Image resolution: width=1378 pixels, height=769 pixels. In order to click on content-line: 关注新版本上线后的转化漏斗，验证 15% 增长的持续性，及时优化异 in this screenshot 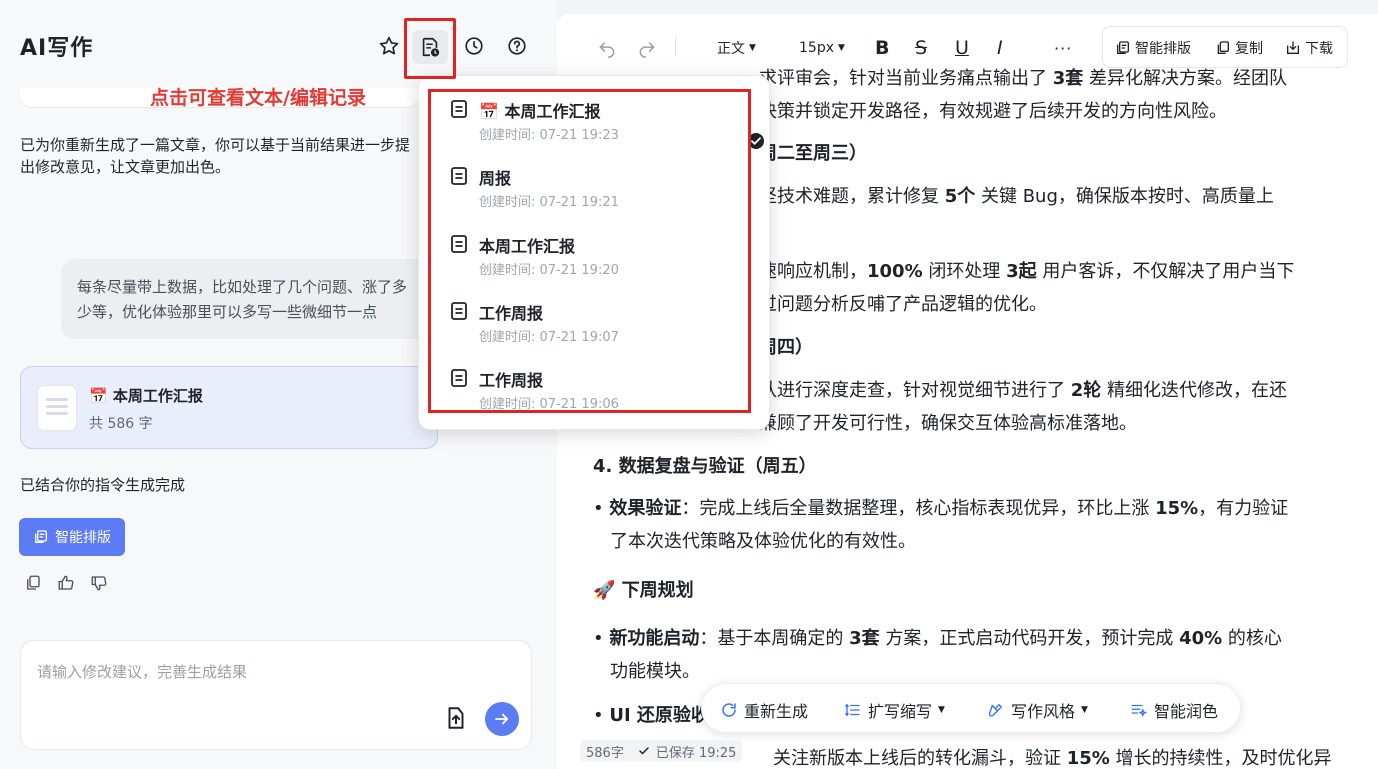, I will do `click(1052, 758)`.